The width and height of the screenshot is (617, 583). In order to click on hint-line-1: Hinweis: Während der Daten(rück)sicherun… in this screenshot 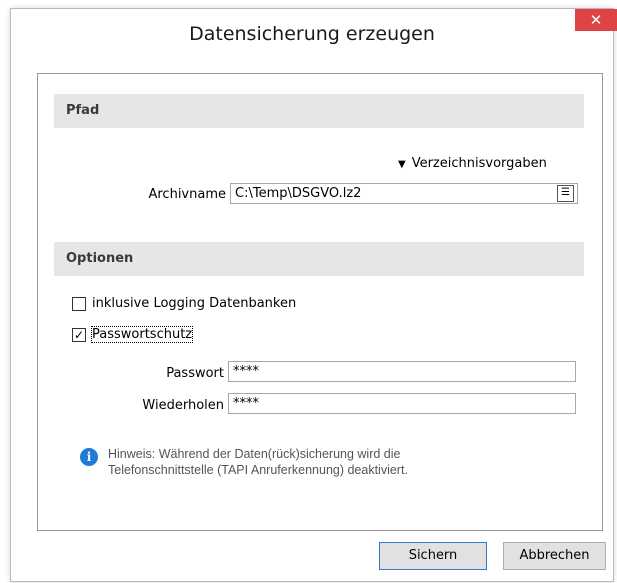, I will do `click(254, 454)`.